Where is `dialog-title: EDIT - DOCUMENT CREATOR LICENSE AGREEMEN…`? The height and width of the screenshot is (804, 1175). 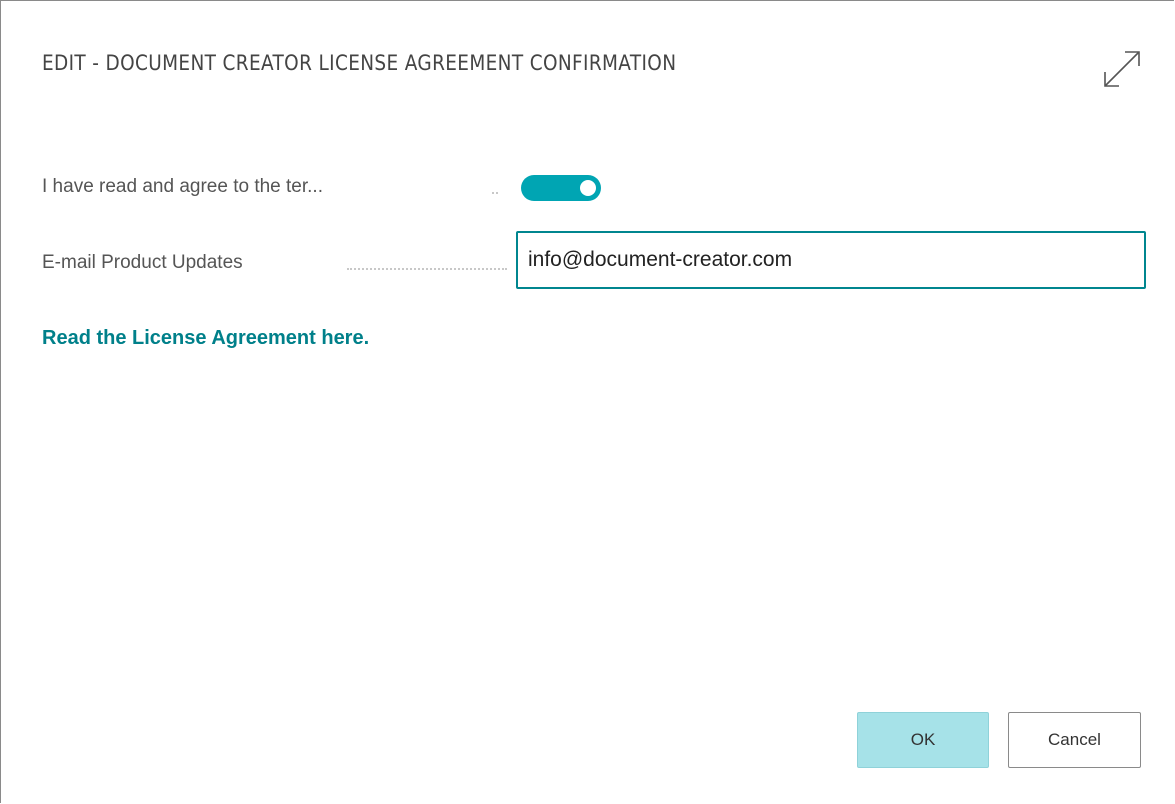
dialog-title: EDIT - DOCUMENT CREATOR LICENSE AGREEMEN… is located at coordinates (359, 63).